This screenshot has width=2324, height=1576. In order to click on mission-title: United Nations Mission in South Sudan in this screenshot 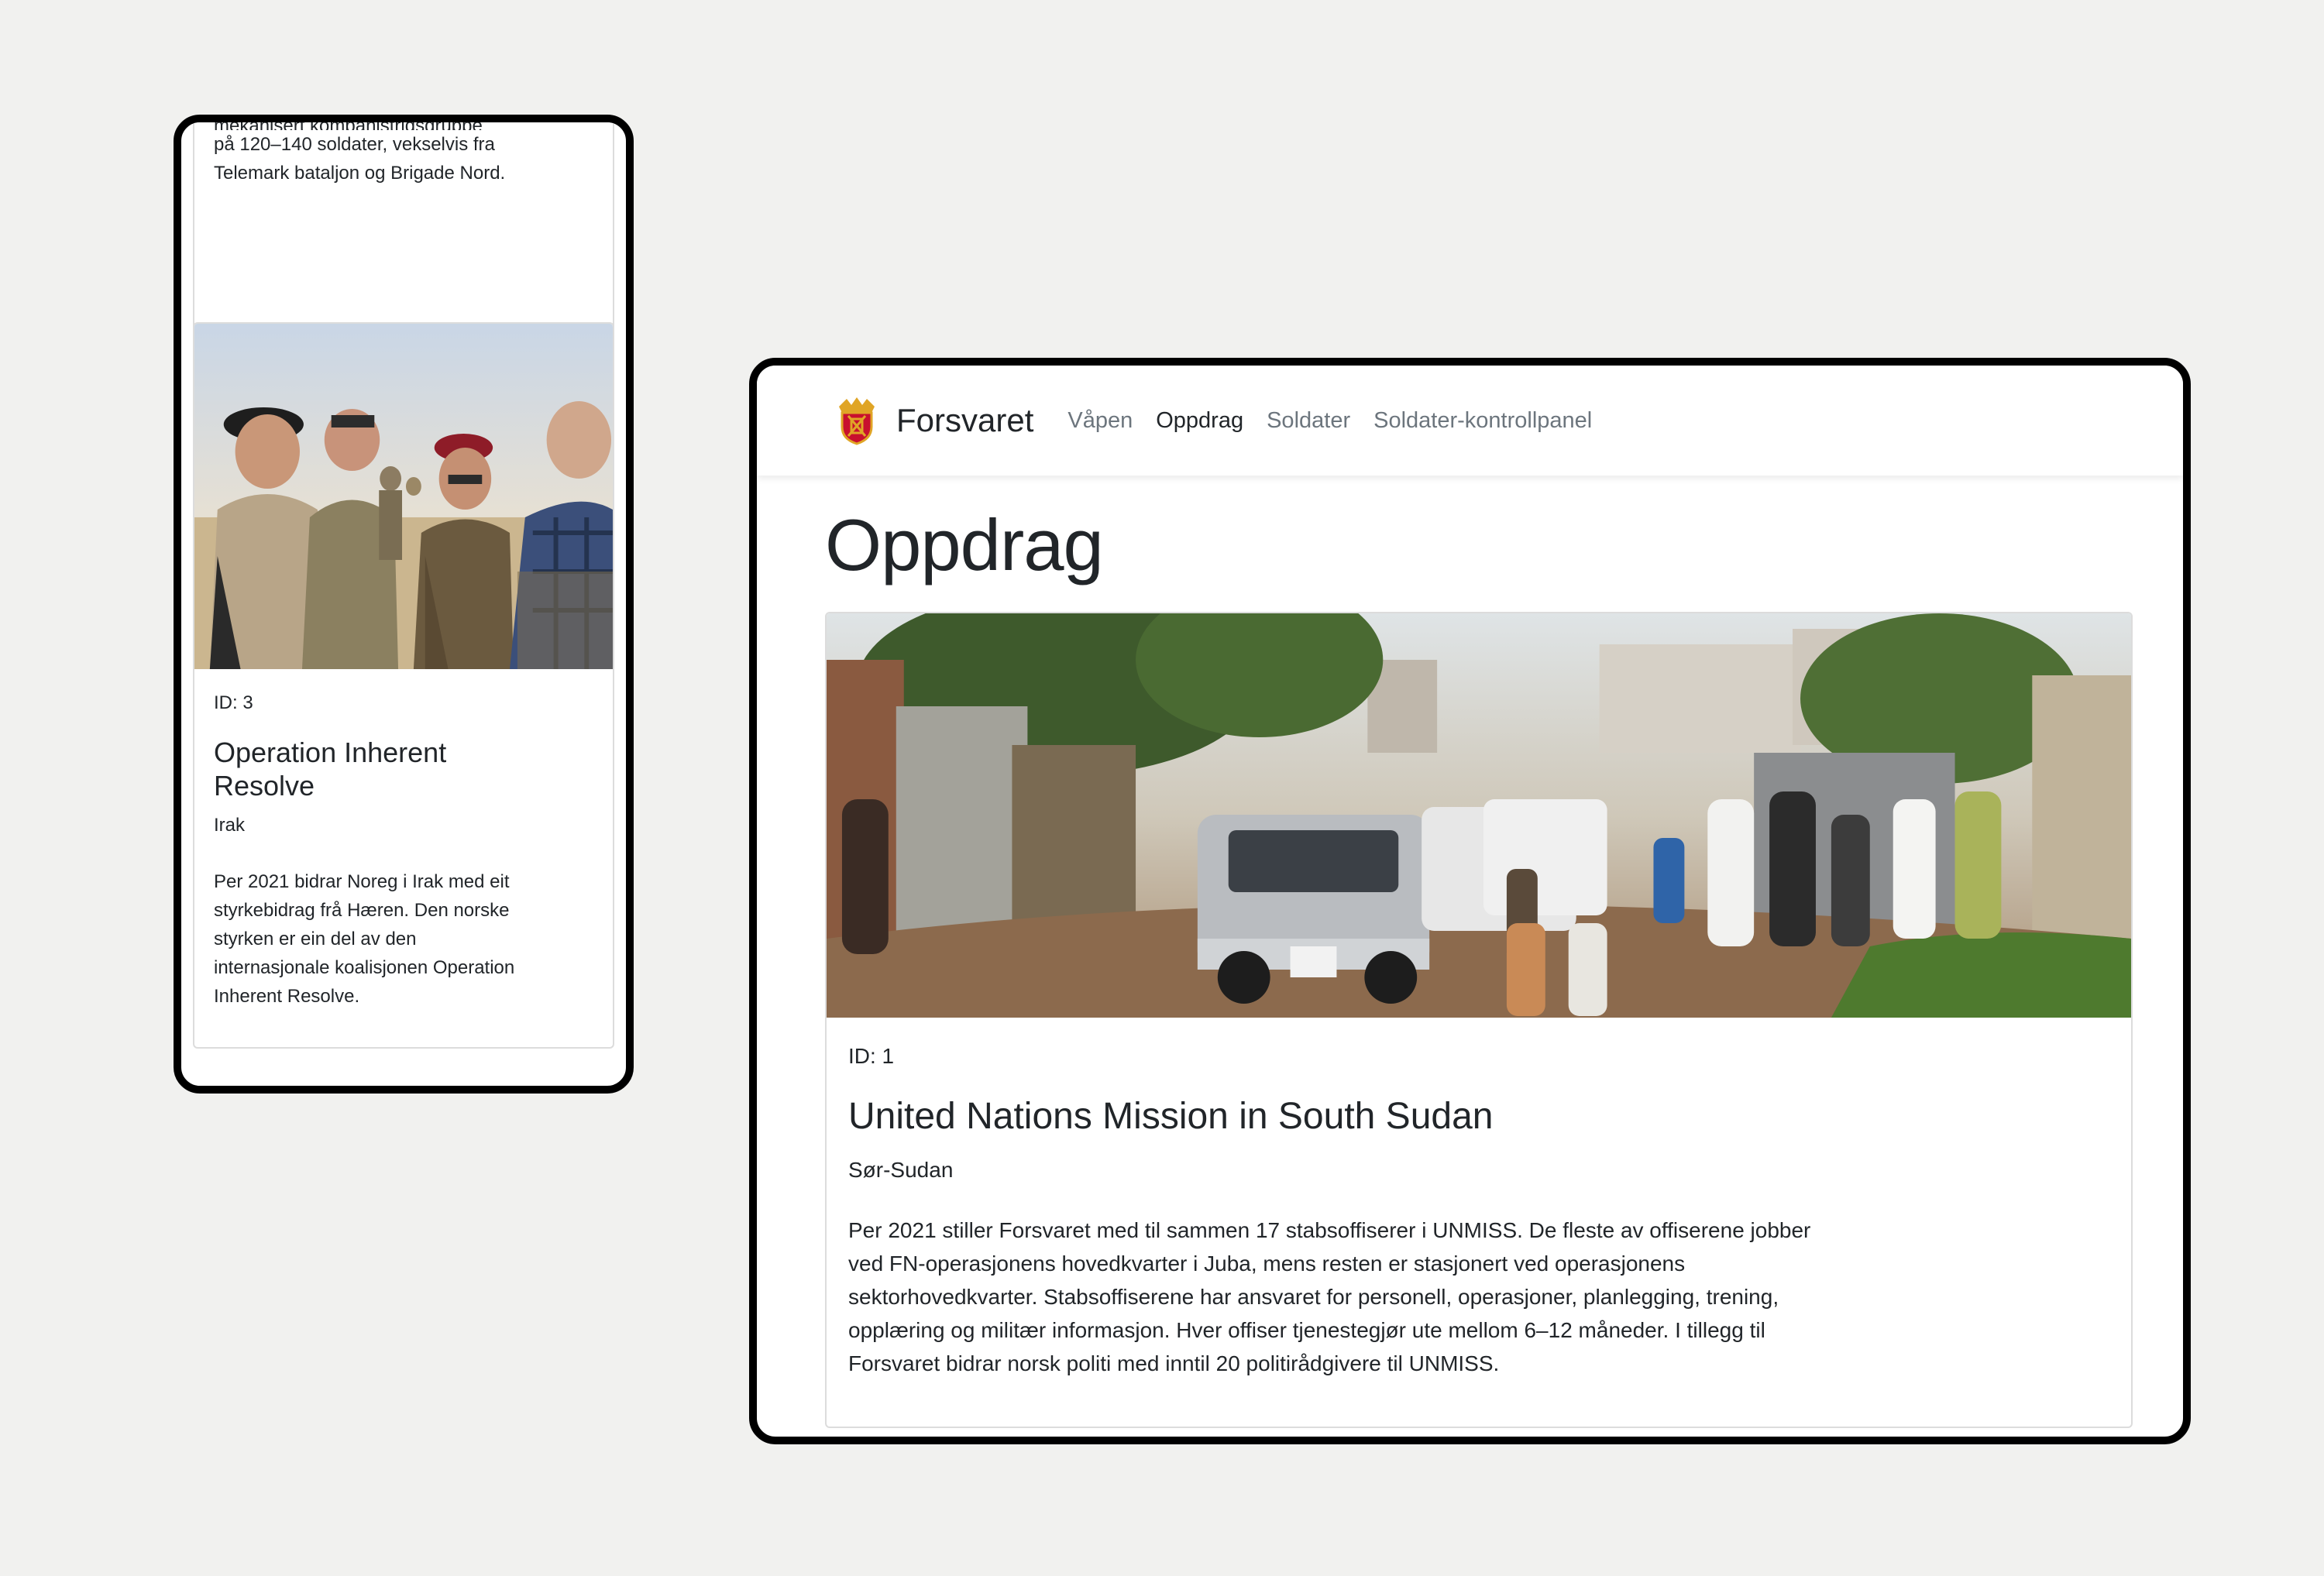, I will do `click(1171, 1116)`.